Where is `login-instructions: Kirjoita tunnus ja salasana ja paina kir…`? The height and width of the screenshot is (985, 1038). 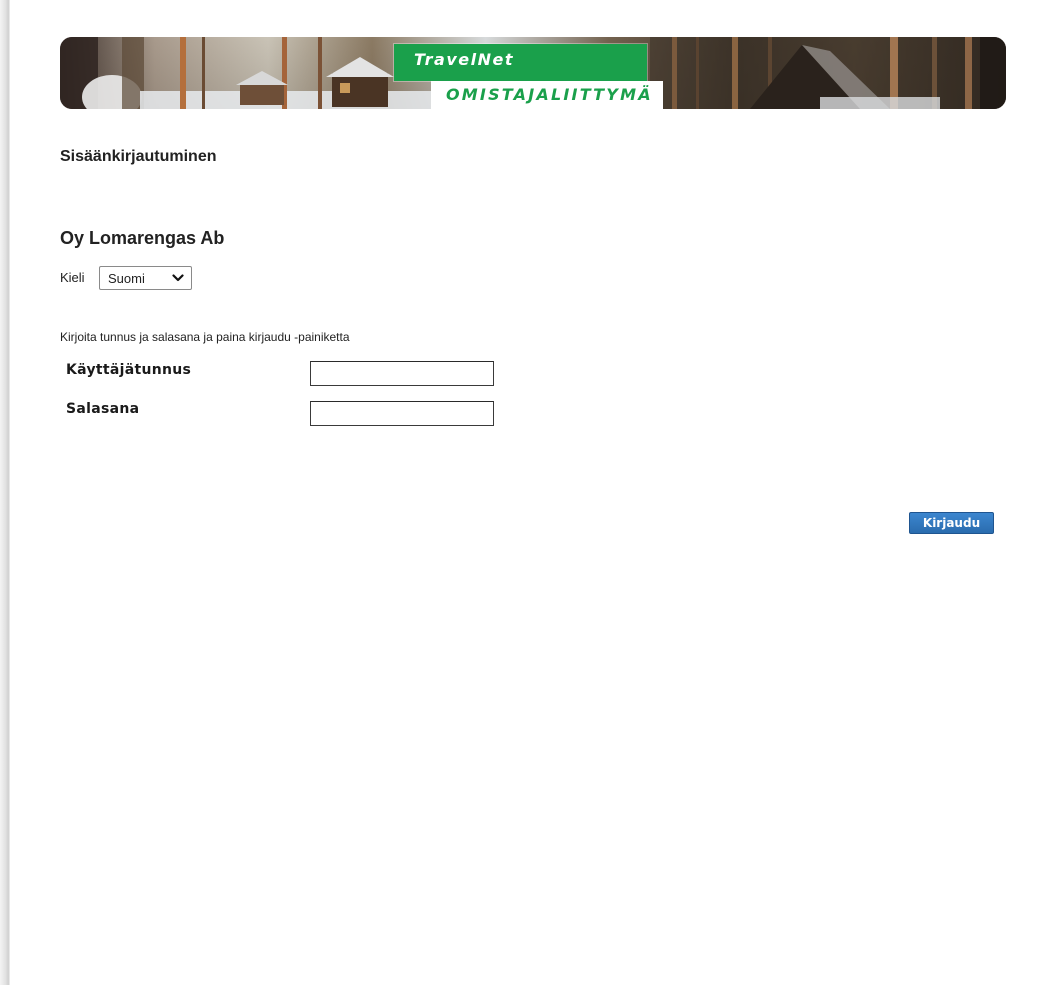
login-instructions: Kirjoita tunnus ja salasana ja paina kir… is located at coordinates (205, 337).